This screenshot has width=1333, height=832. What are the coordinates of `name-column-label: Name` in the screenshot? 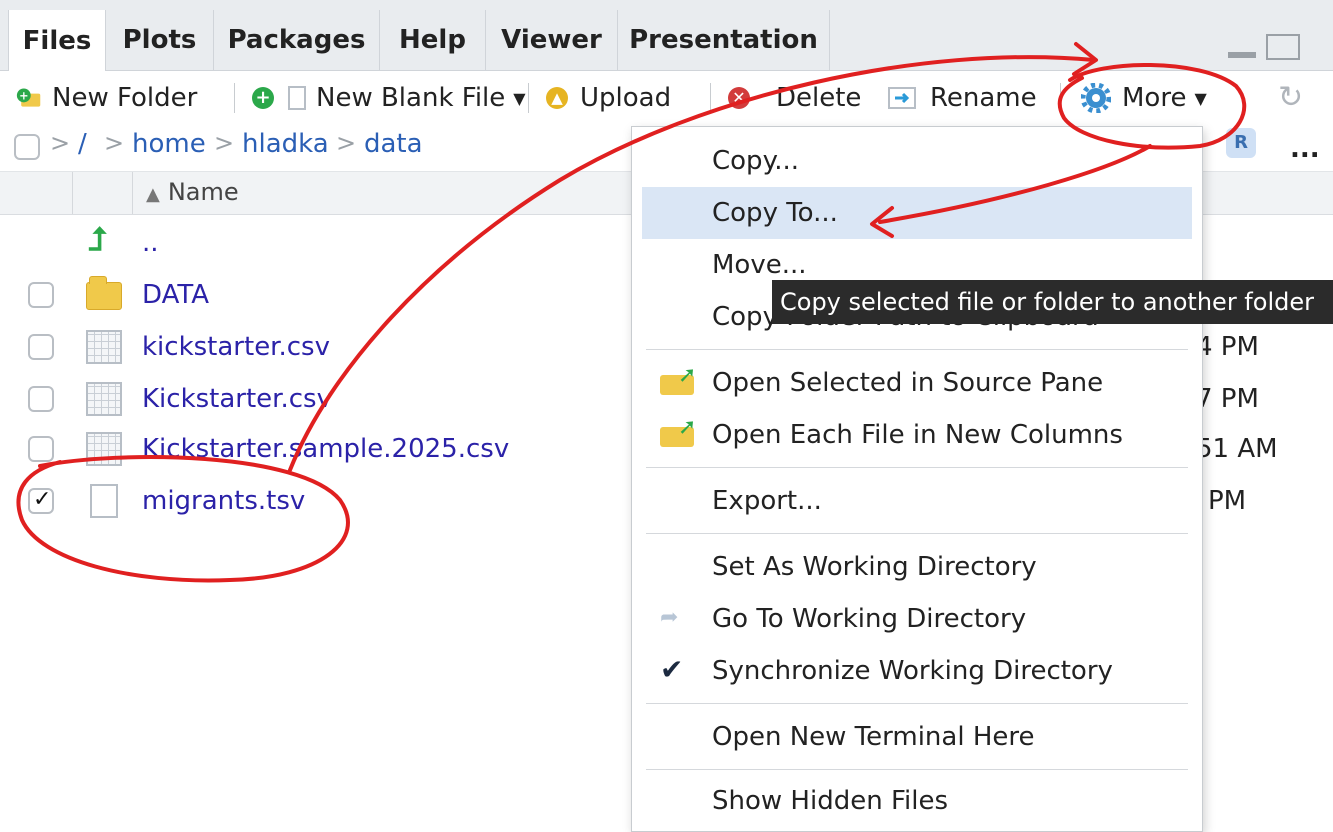 It's located at (203, 192).